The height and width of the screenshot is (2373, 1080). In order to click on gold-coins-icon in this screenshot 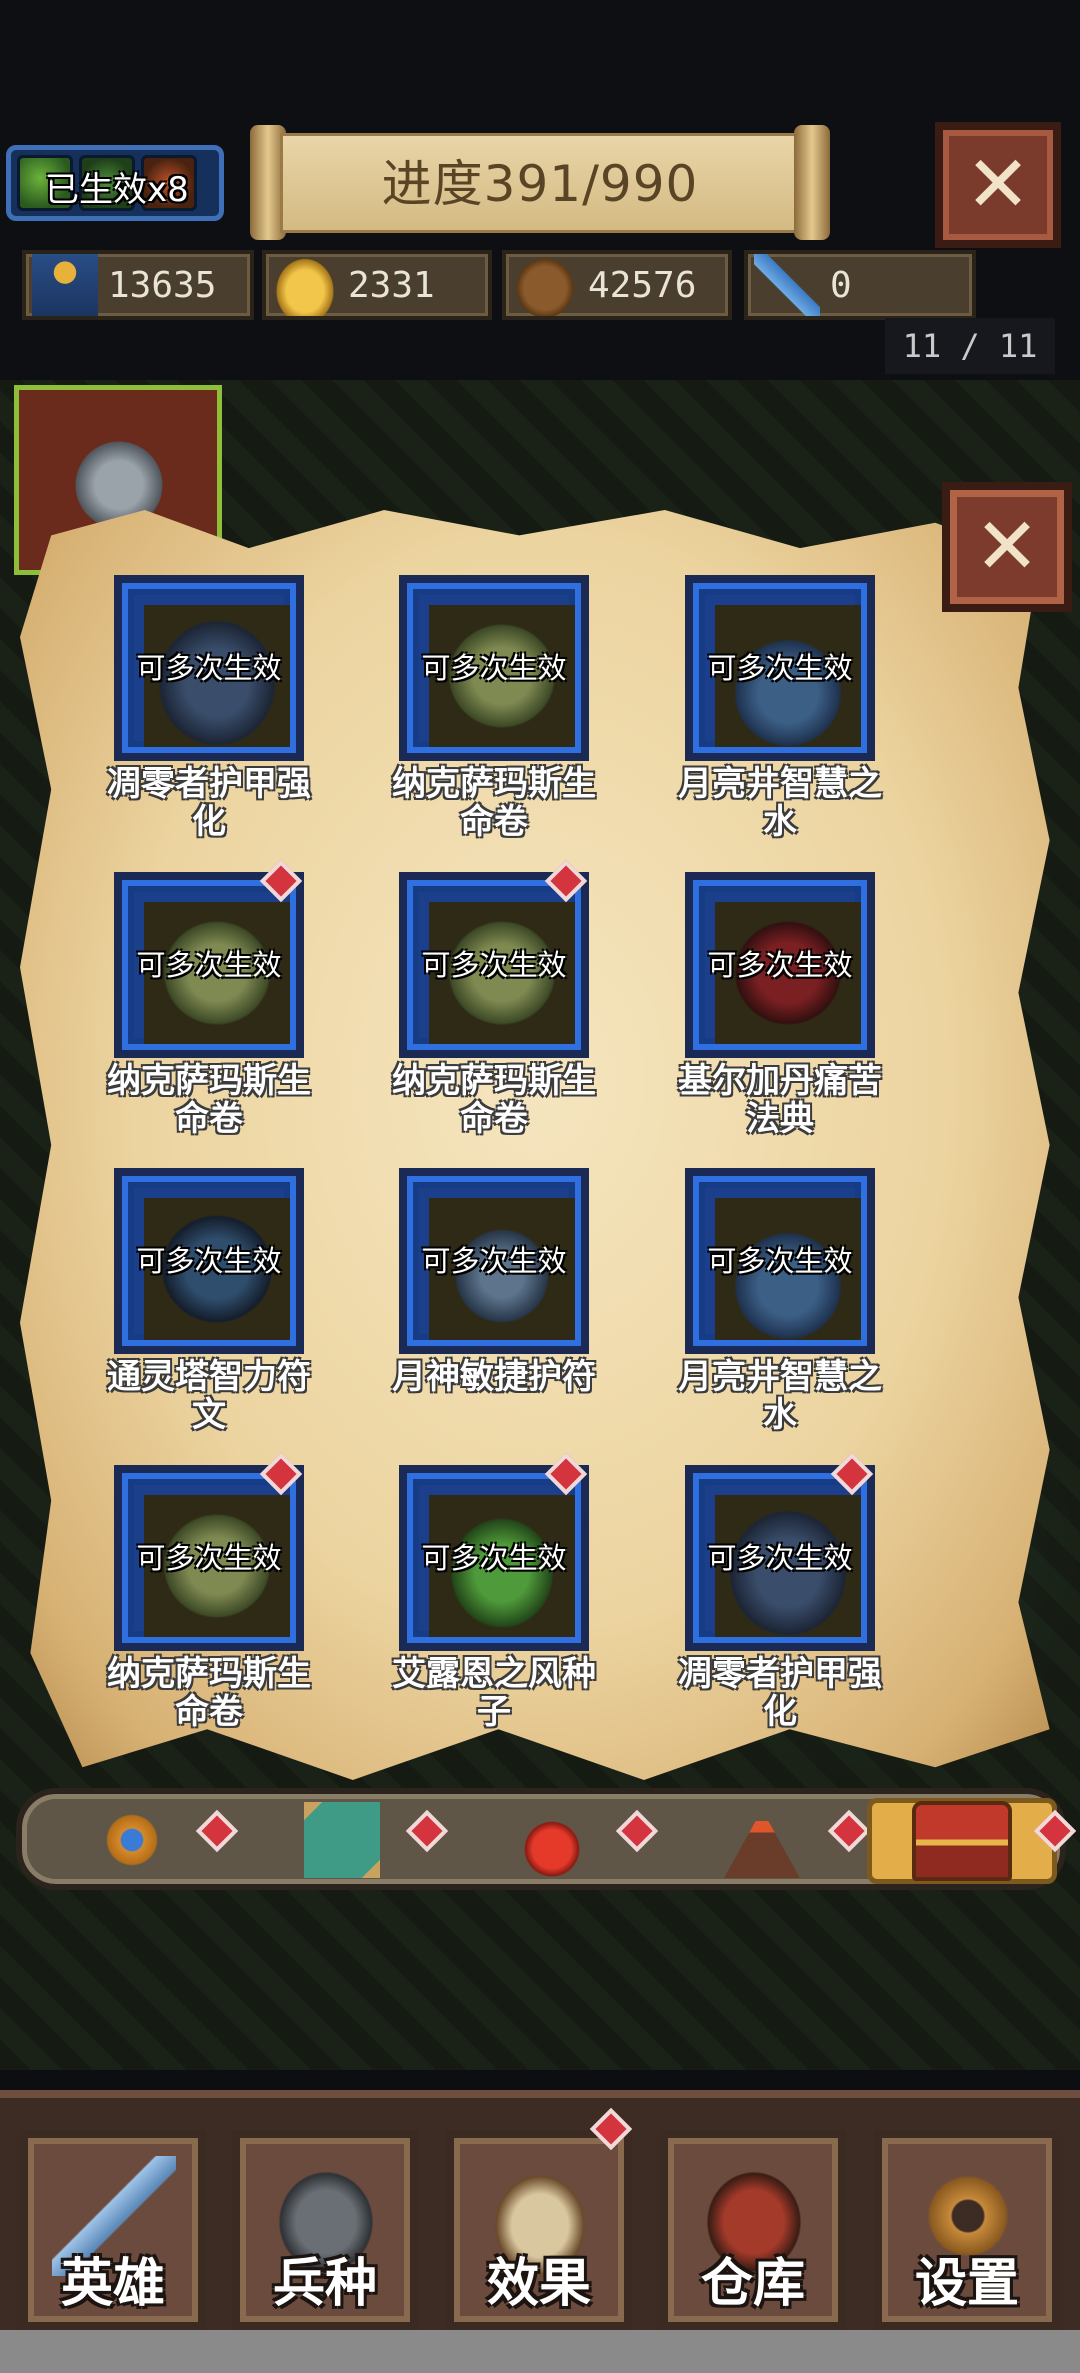, I will do `click(305, 285)`.